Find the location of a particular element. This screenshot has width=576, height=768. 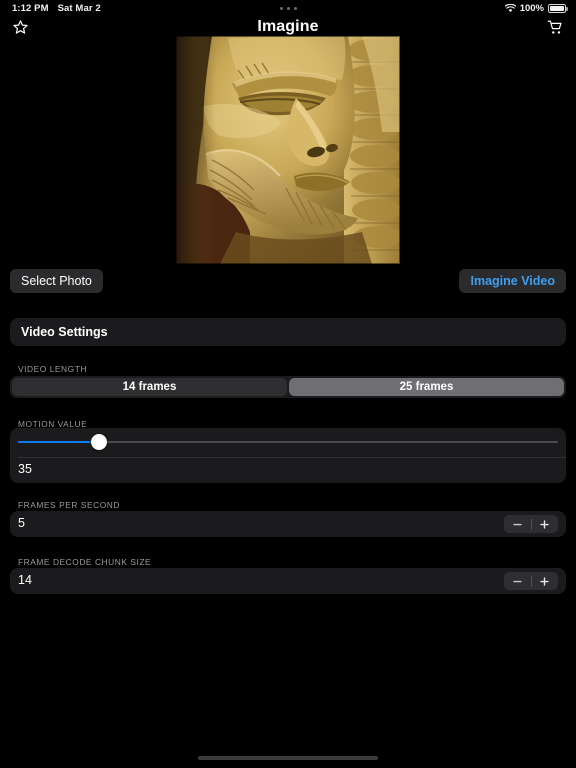

frame-decode-chunk-size-label: FRAME DECODE CHUNK SIZE is located at coordinates (85, 562).